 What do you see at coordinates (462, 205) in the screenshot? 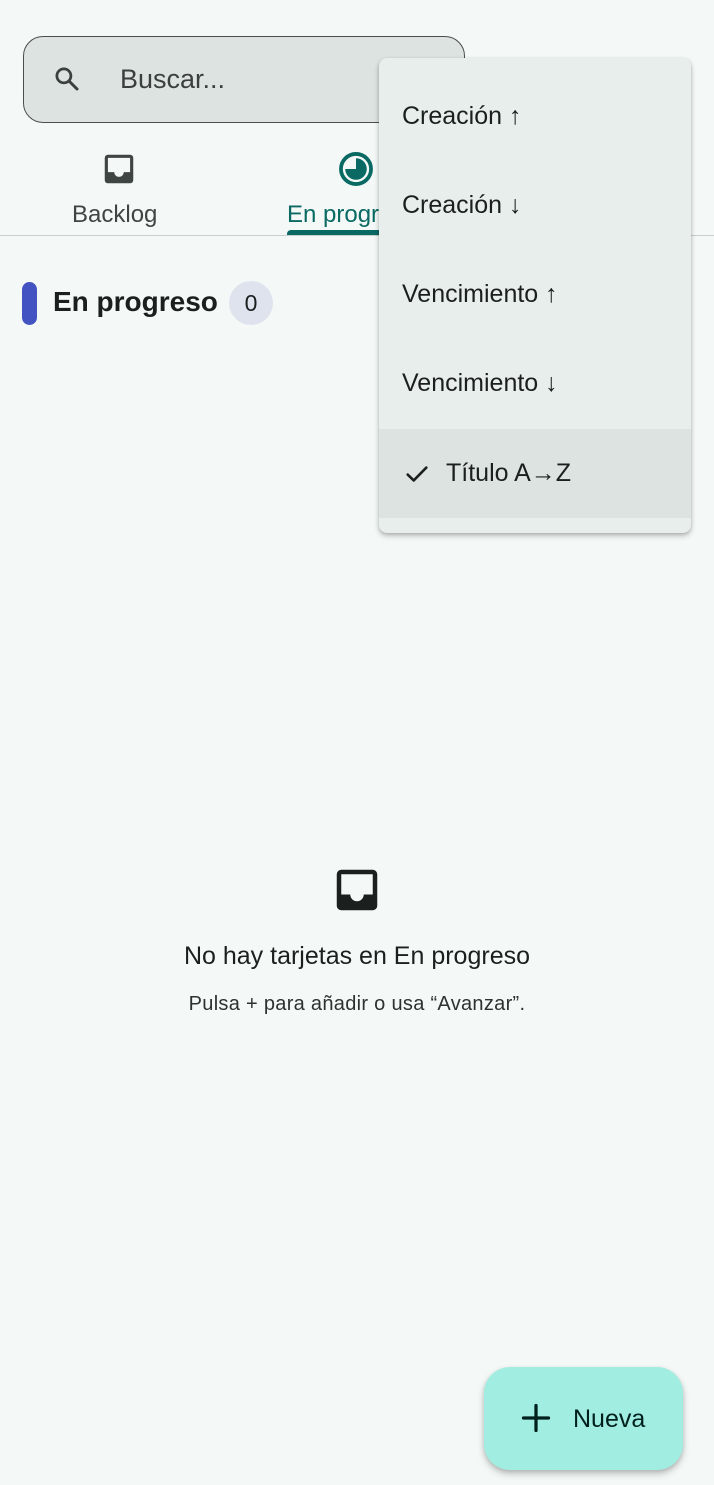
I see `menu-item-label: Creación ↓` at bounding box center [462, 205].